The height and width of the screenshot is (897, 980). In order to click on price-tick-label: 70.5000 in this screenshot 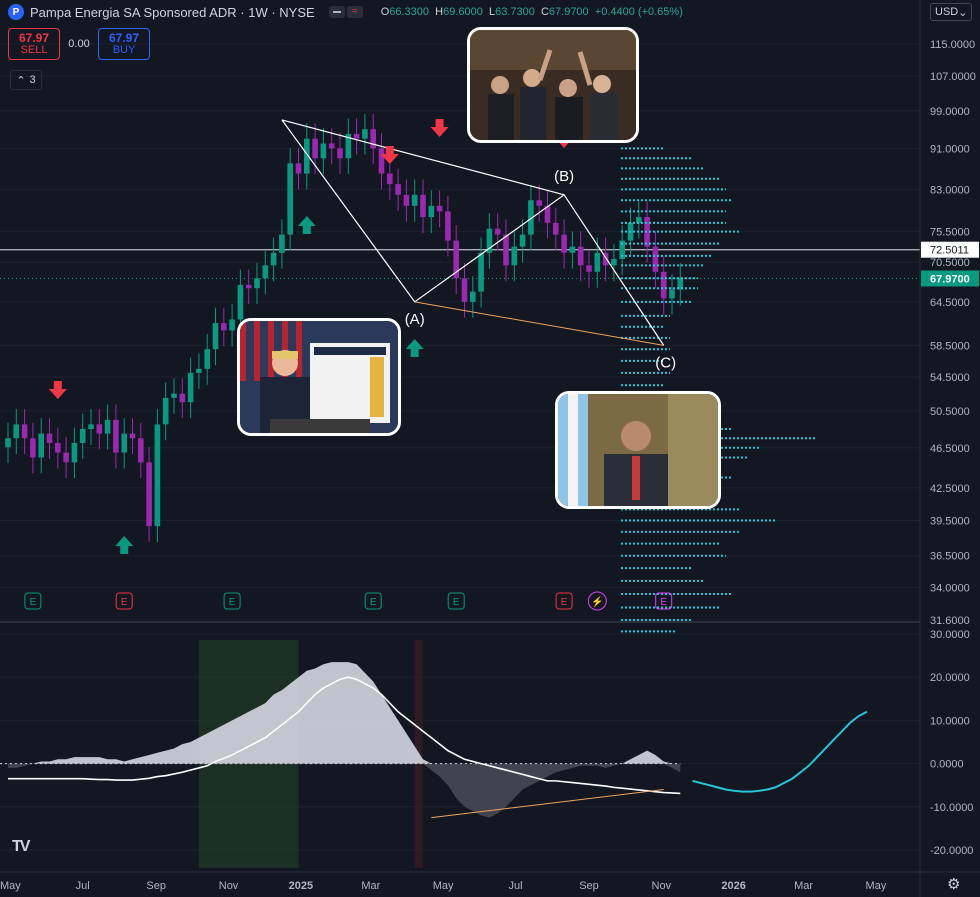, I will do `click(950, 263)`.